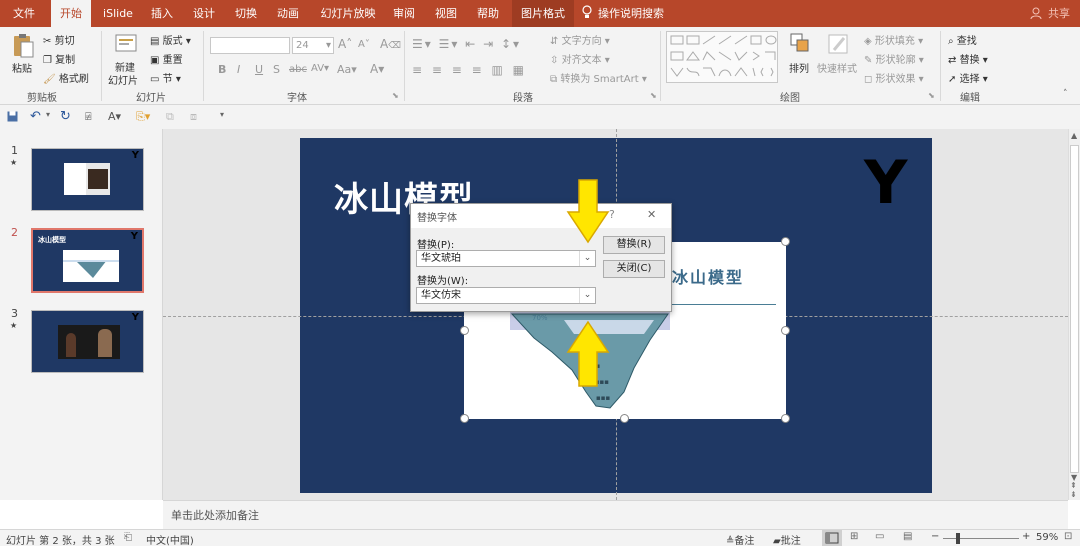  I want to click on slide-thumbnail-3: Y, so click(87, 341).